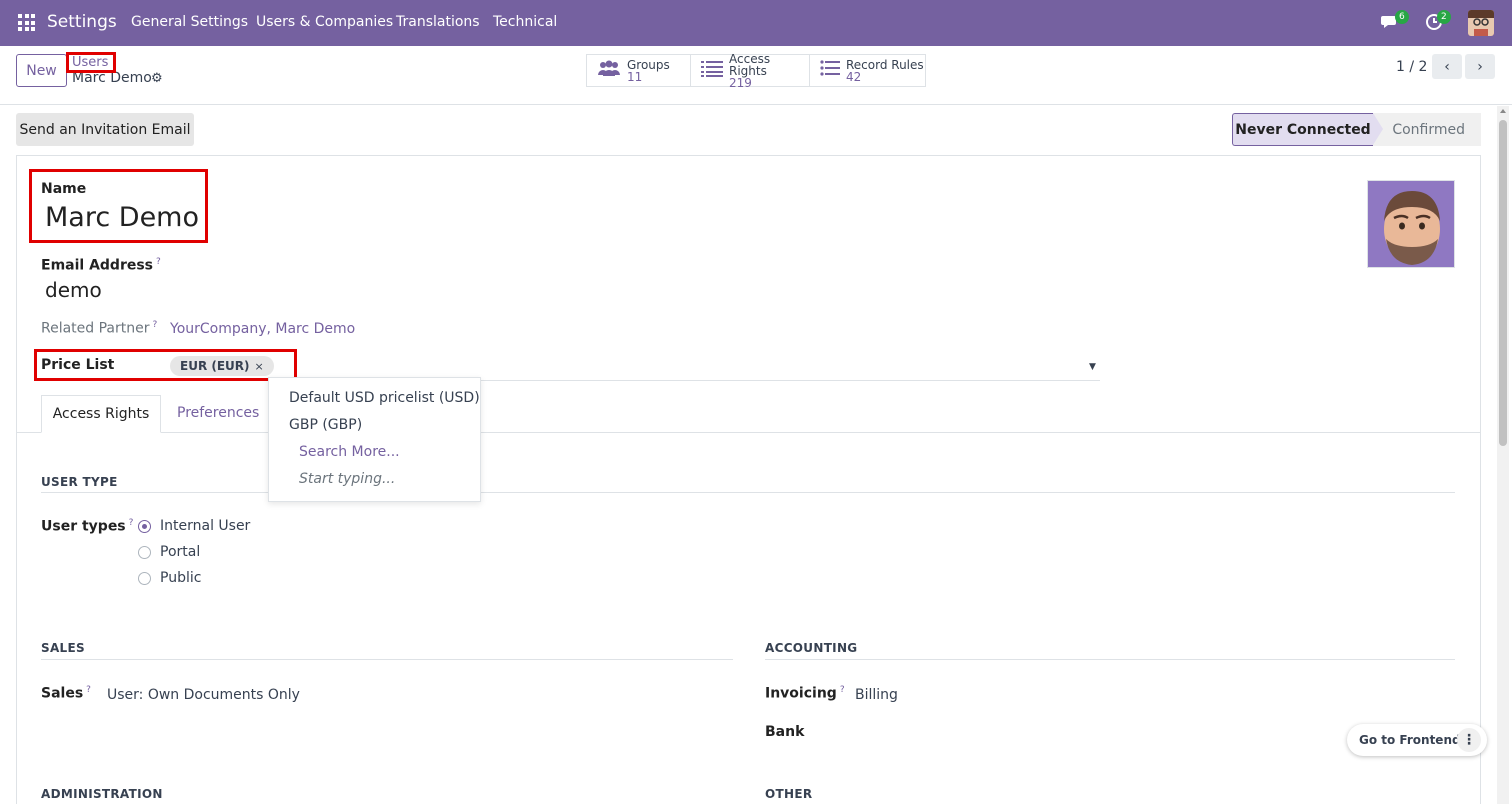  Describe the element at coordinates (101, 414) in the screenshot. I see `tab-access-rights: Access Rights` at that location.